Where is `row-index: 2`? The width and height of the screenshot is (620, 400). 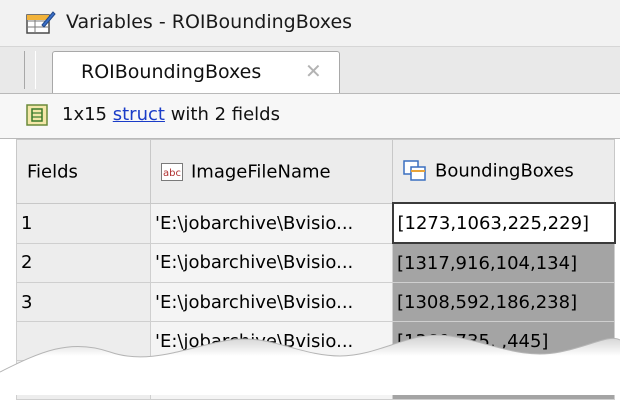
row-index: 2 is located at coordinates (83, 262).